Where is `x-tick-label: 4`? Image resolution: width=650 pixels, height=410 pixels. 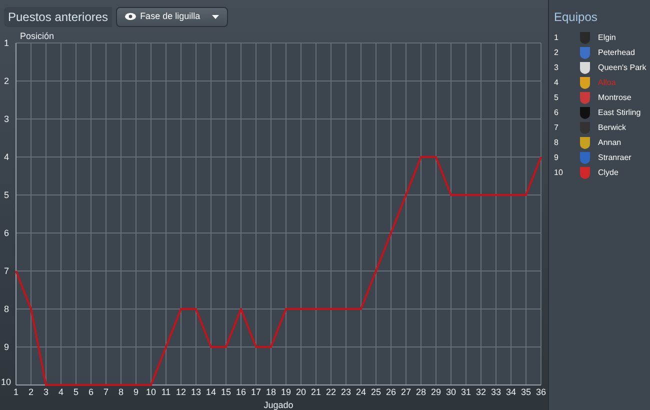
x-tick-label: 4 is located at coordinates (61, 392).